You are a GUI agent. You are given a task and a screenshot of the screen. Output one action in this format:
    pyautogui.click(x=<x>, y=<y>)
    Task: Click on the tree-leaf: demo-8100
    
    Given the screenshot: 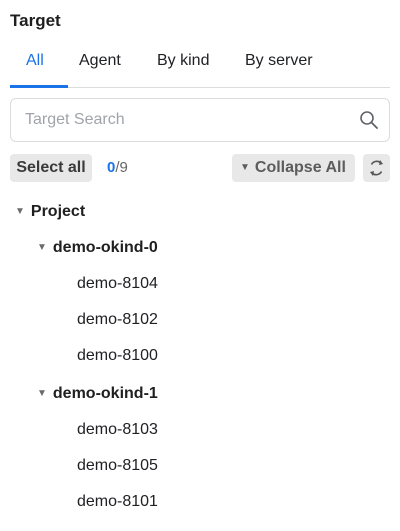 What is the action you would take?
    pyautogui.click(x=117, y=356)
    